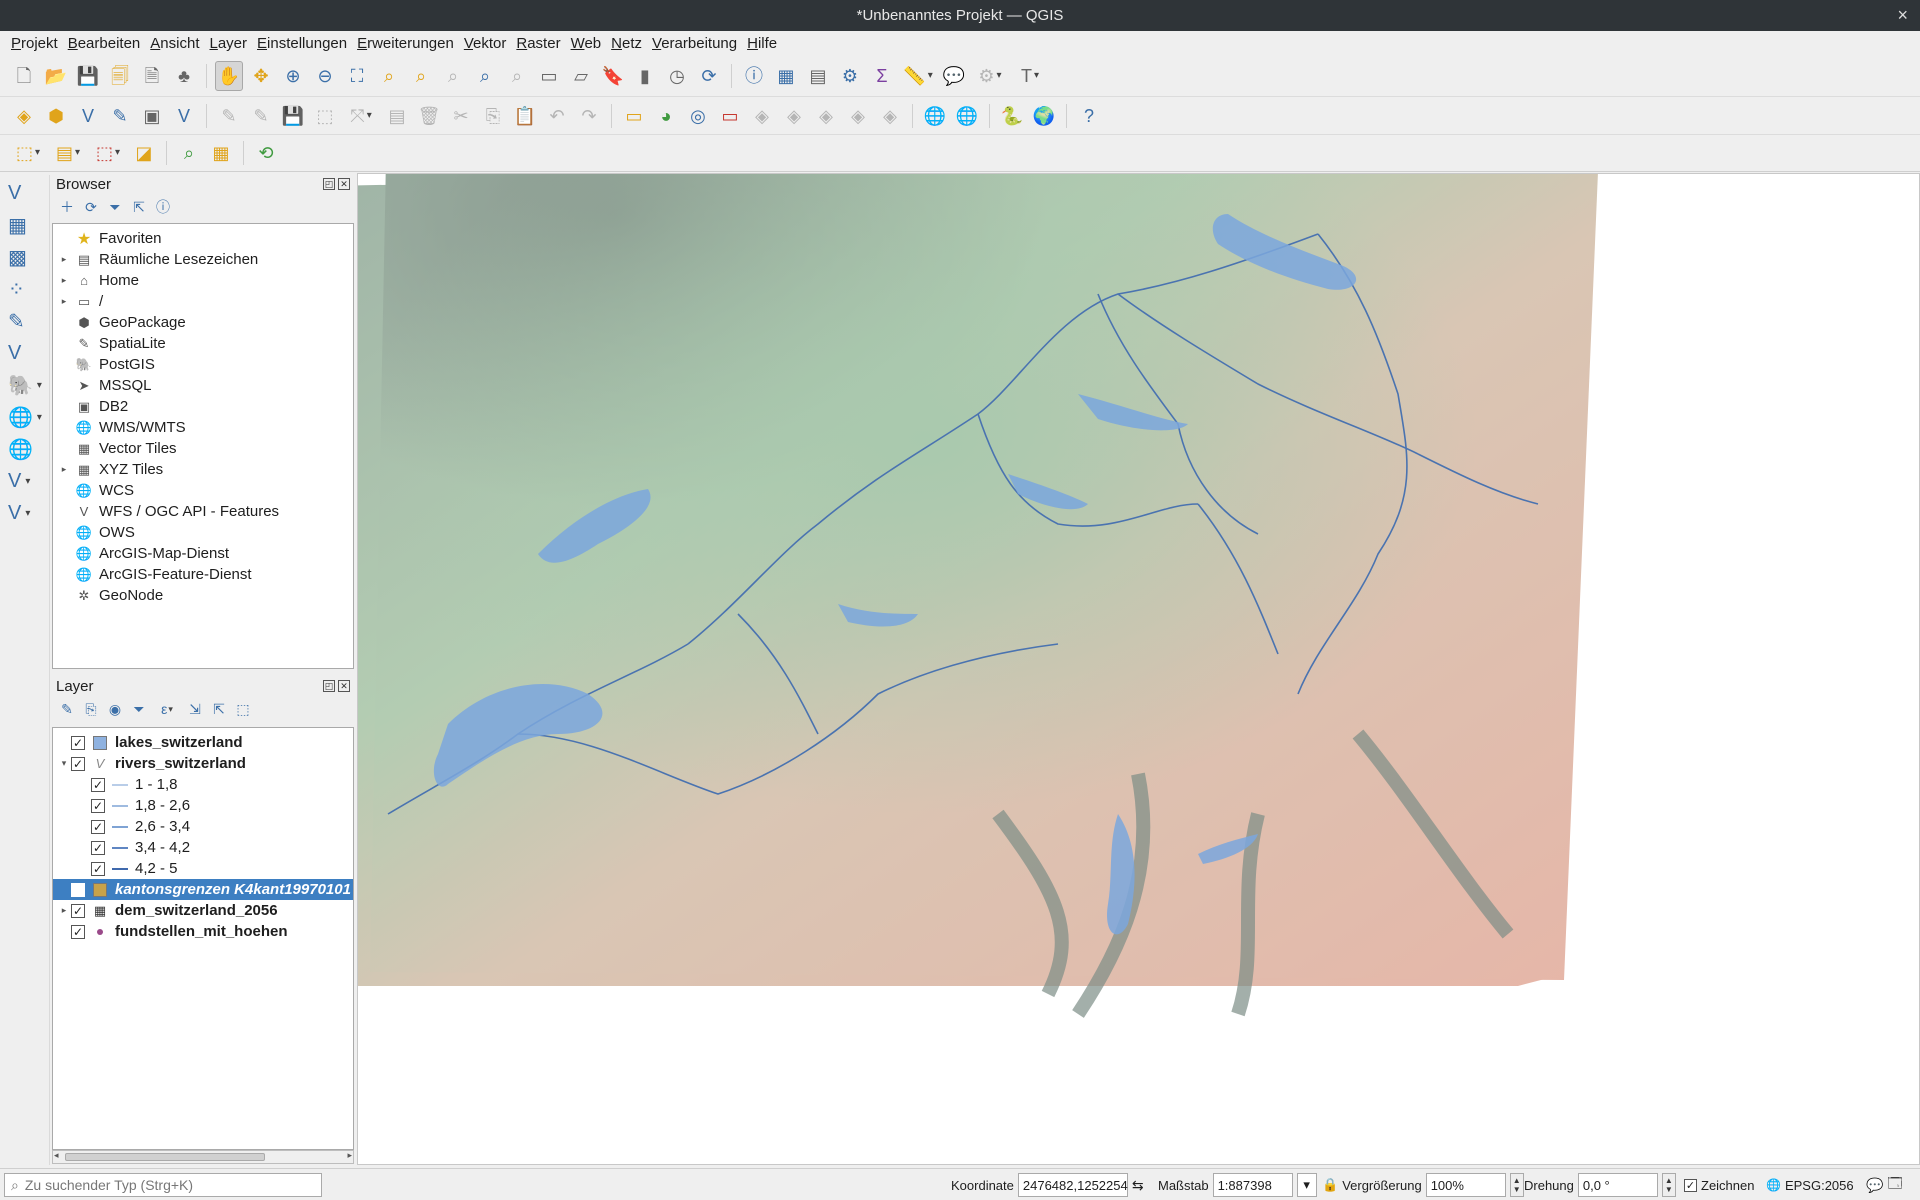  What do you see at coordinates (1819, 1185) in the screenshot?
I see `crs-button: EPSG:2056` at bounding box center [1819, 1185].